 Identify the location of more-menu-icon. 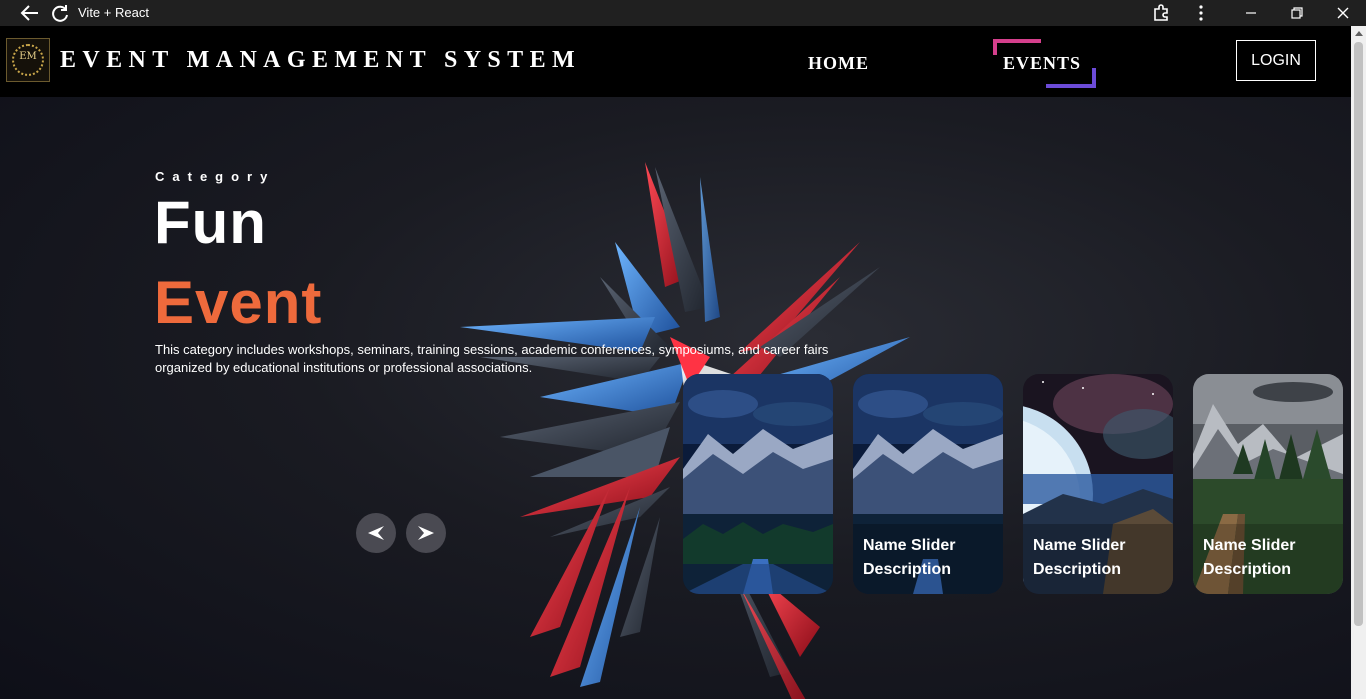
(1201, 13).